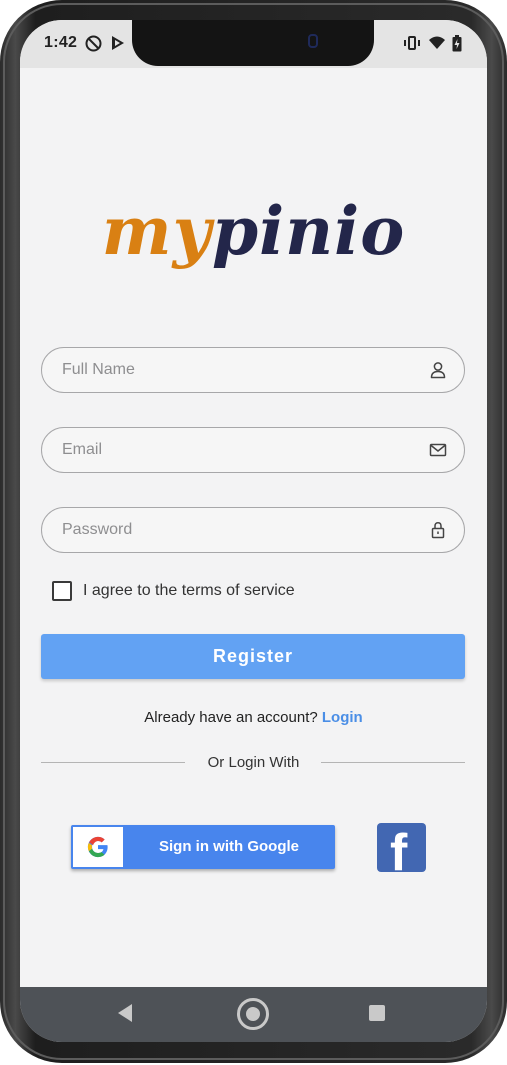 The height and width of the screenshot is (1065, 507). Describe the element at coordinates (189, 590) in the screenshot. I see `terms-label: I agree to the terms of service` at that location.